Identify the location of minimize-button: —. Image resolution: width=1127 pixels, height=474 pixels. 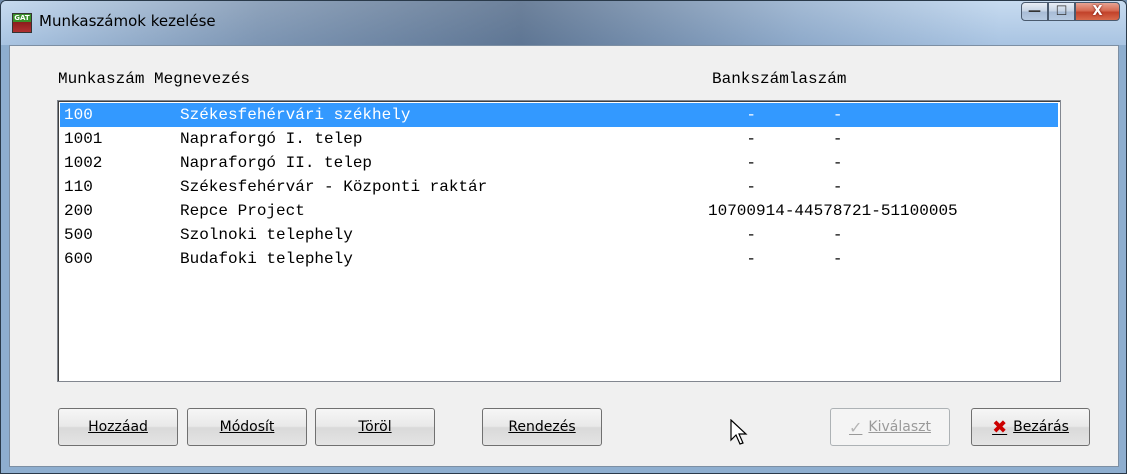
(1034, 11).